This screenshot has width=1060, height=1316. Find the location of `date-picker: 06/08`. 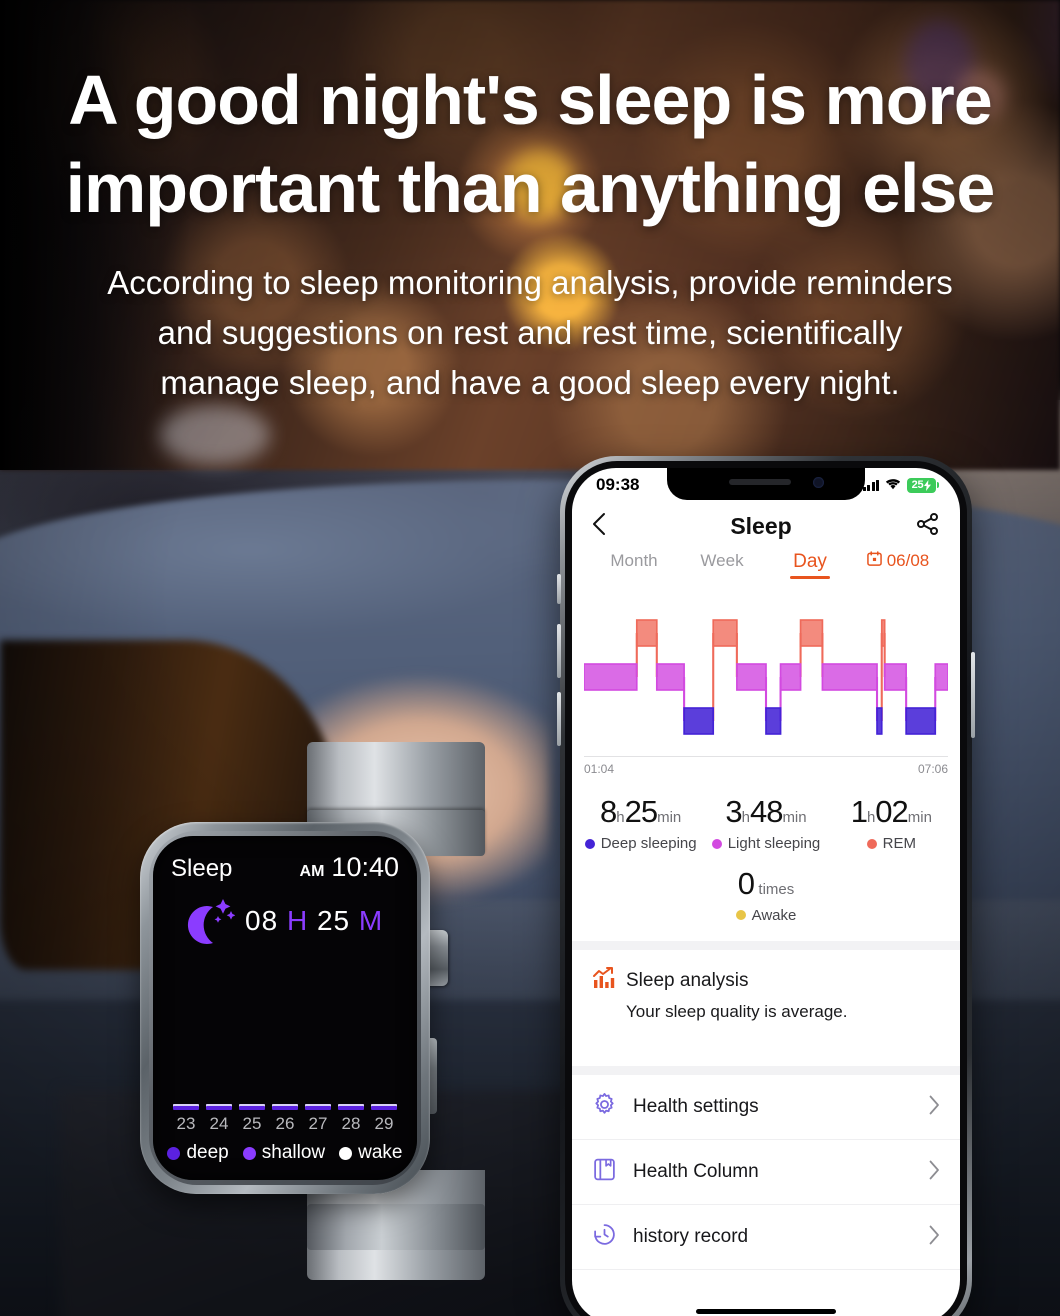

date-picker: 06/08 is located at coordinates (898, 564).